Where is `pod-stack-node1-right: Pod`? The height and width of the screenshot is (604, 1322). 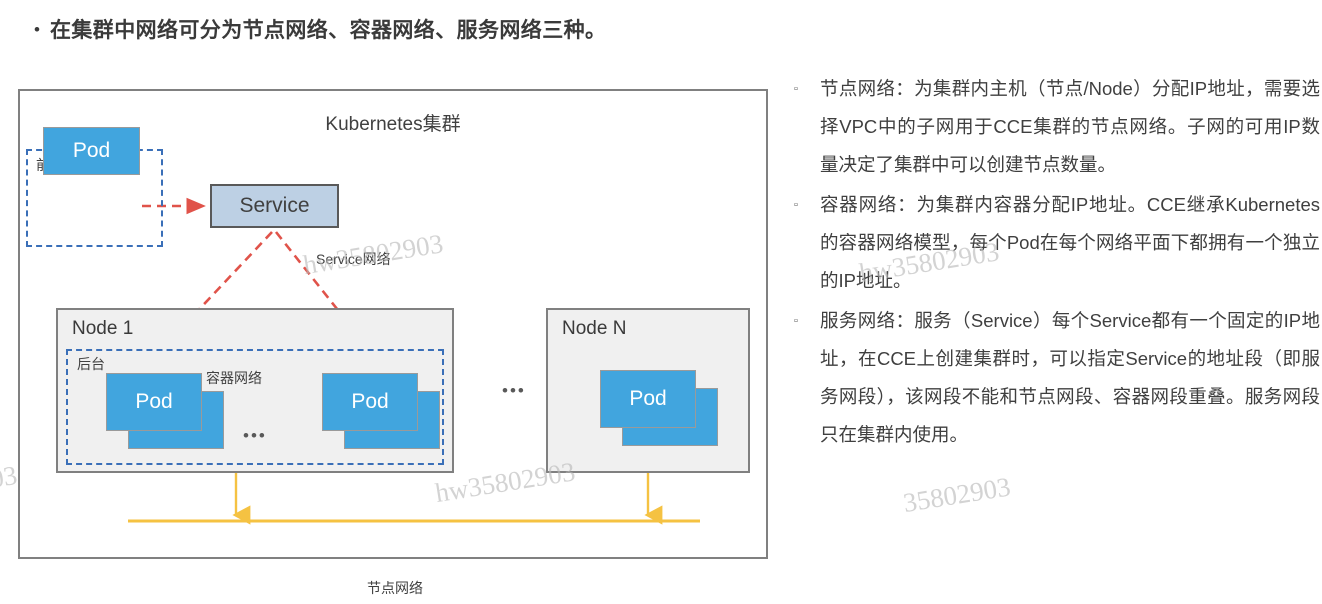 pod-stack-node1-right: Pod is located at coordinates (382, 412).